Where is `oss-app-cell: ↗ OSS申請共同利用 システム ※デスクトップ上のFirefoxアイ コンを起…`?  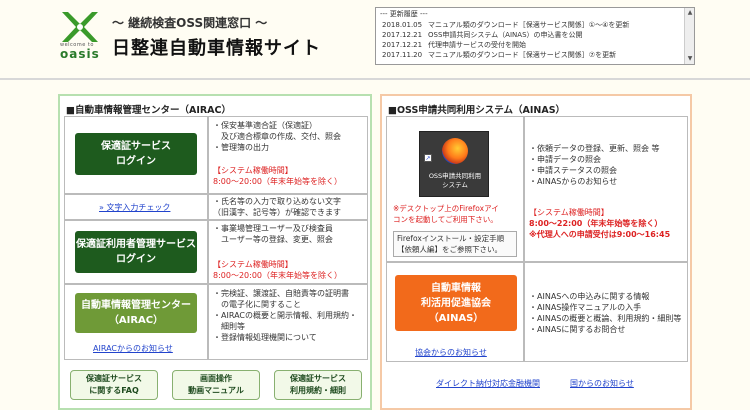 oss-app-cell: ↗ OSS申請共同利用 システム ※デスクトップ上のFirefoxアイ コンを起… is located at coordinates (455, 189).